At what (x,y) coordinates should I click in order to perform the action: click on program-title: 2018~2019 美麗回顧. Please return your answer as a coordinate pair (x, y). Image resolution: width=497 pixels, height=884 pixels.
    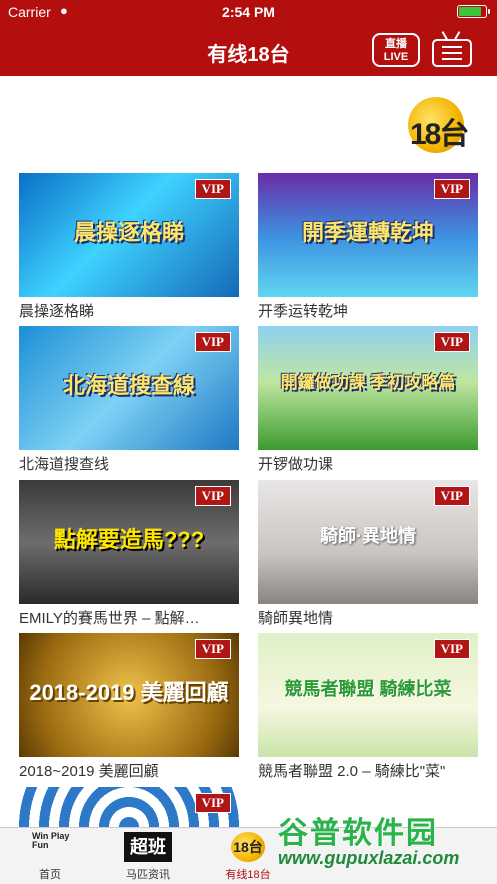
    Looking at the image, I should click on (89, 771).